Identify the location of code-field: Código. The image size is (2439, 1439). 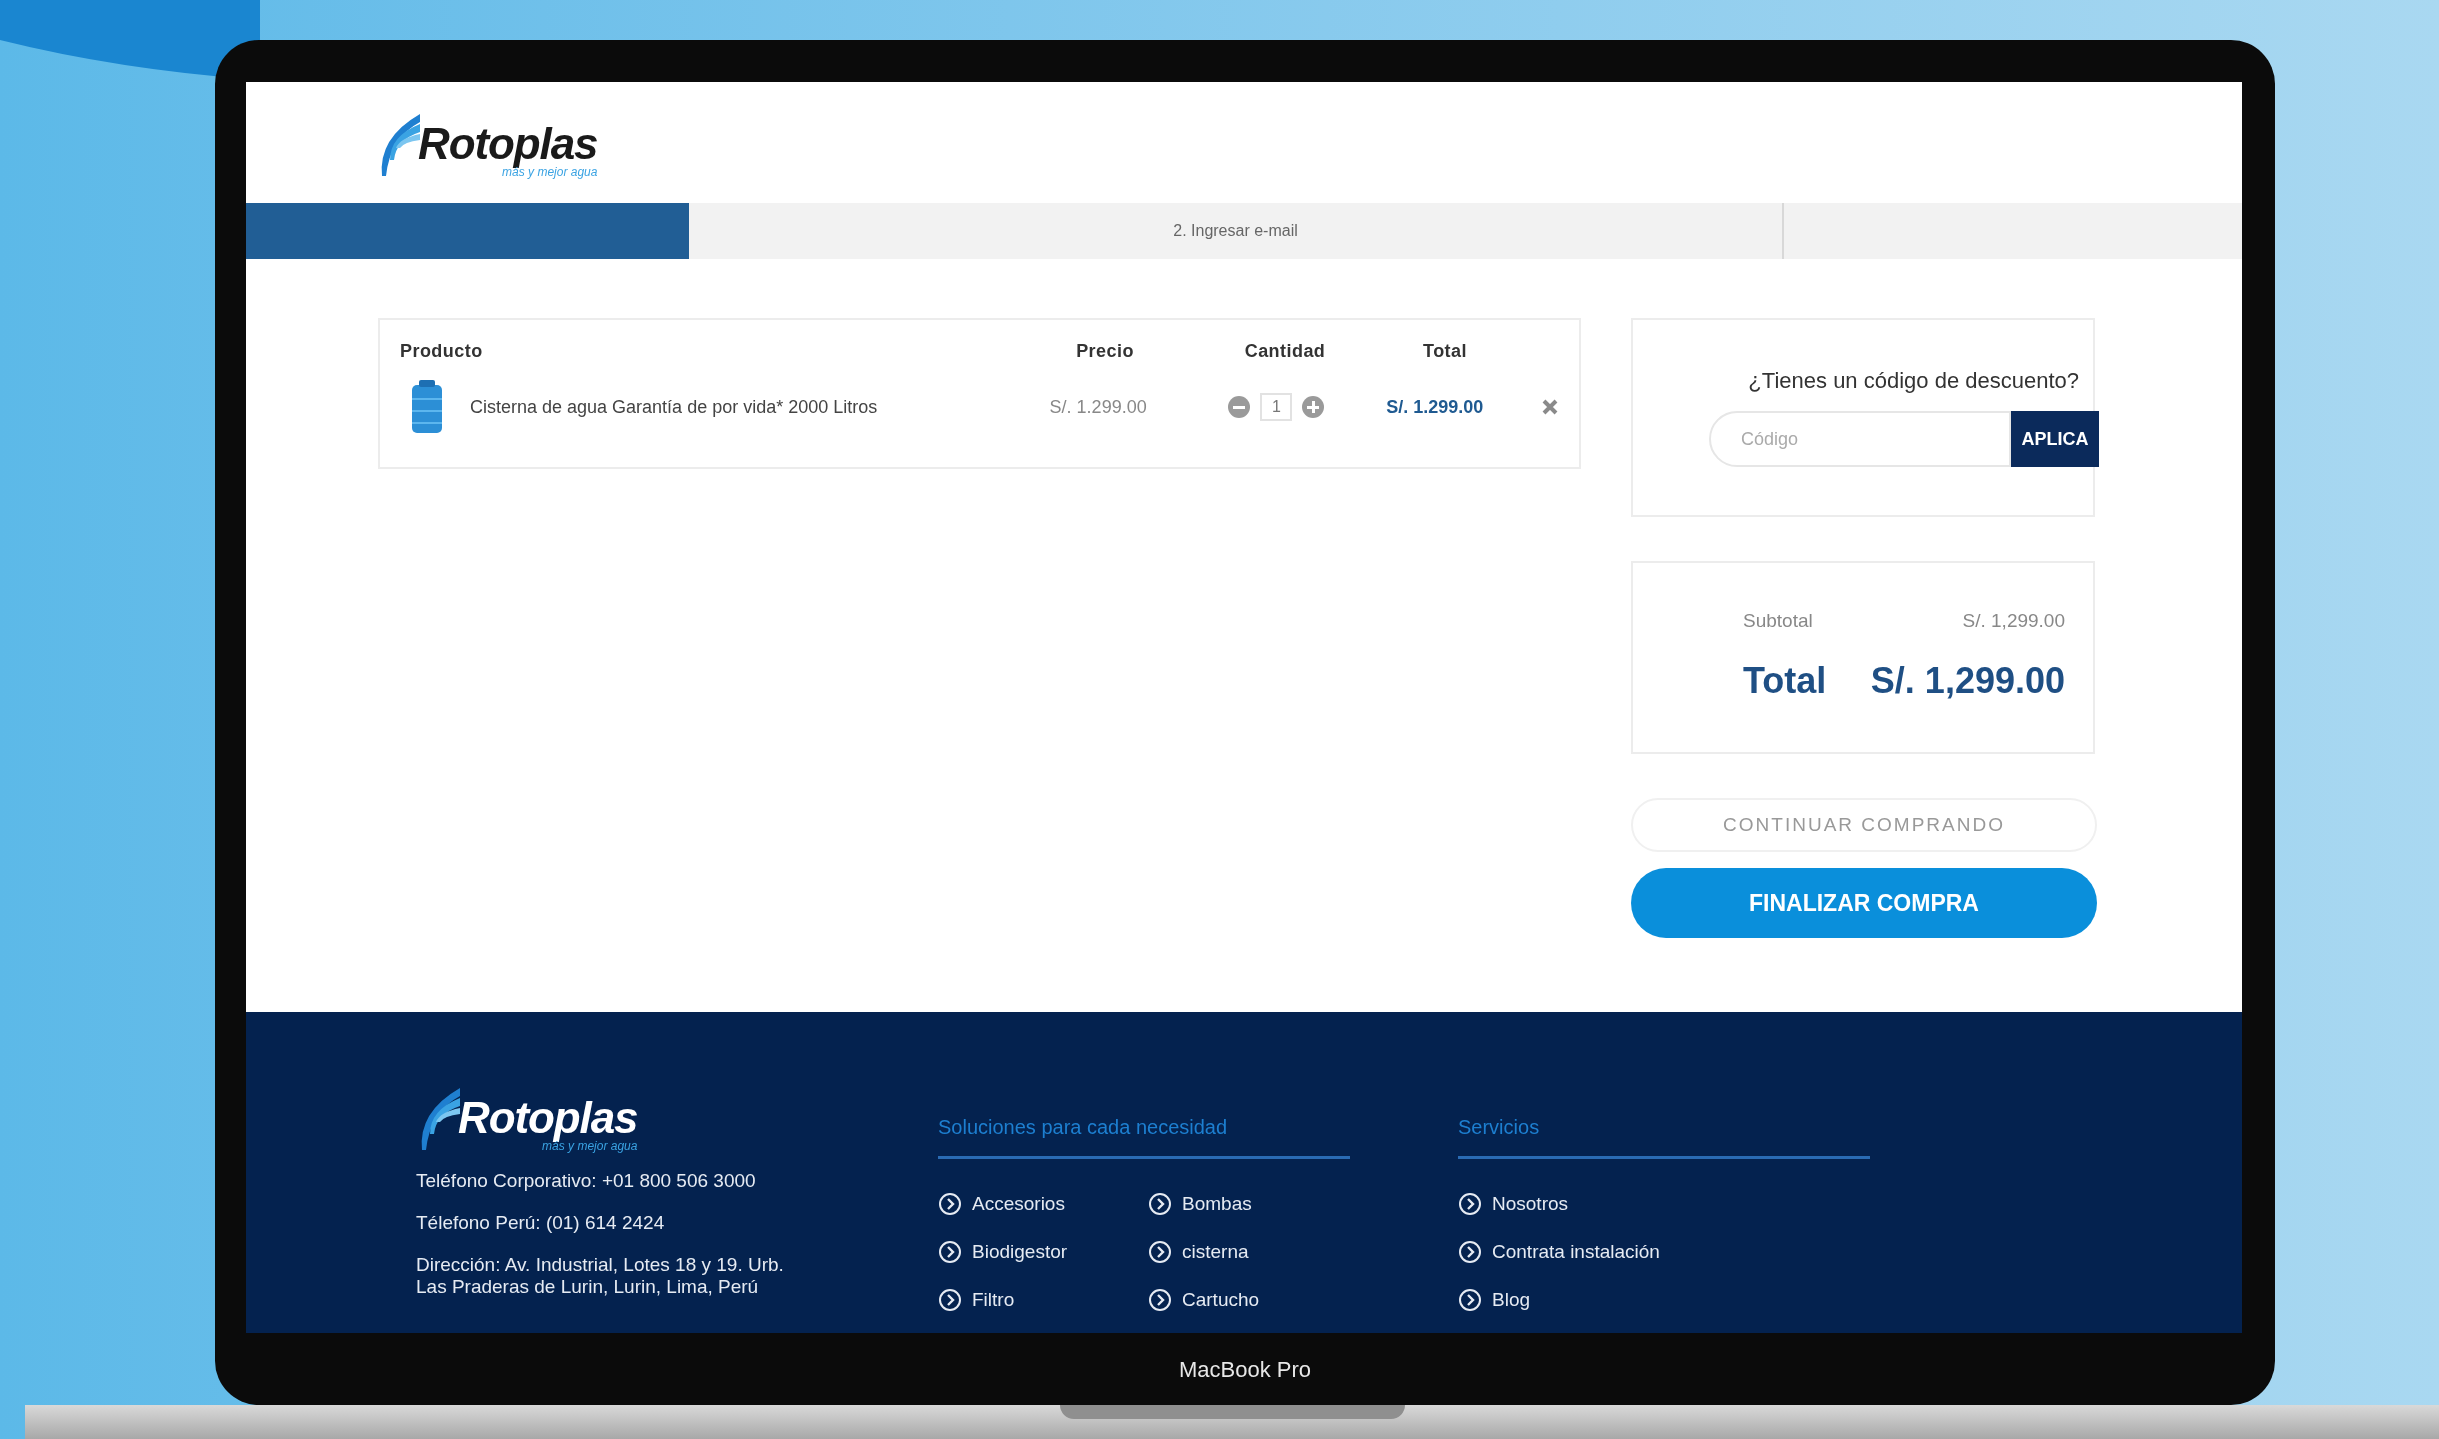
(1860, 439).